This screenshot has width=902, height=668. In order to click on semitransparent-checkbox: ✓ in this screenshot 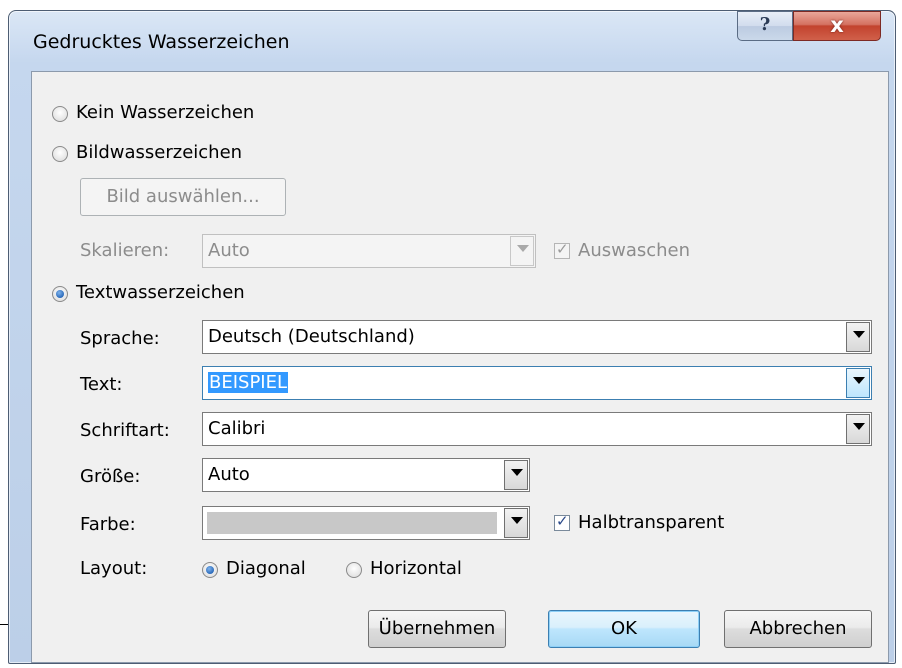, I will do `click(562, 521)`.